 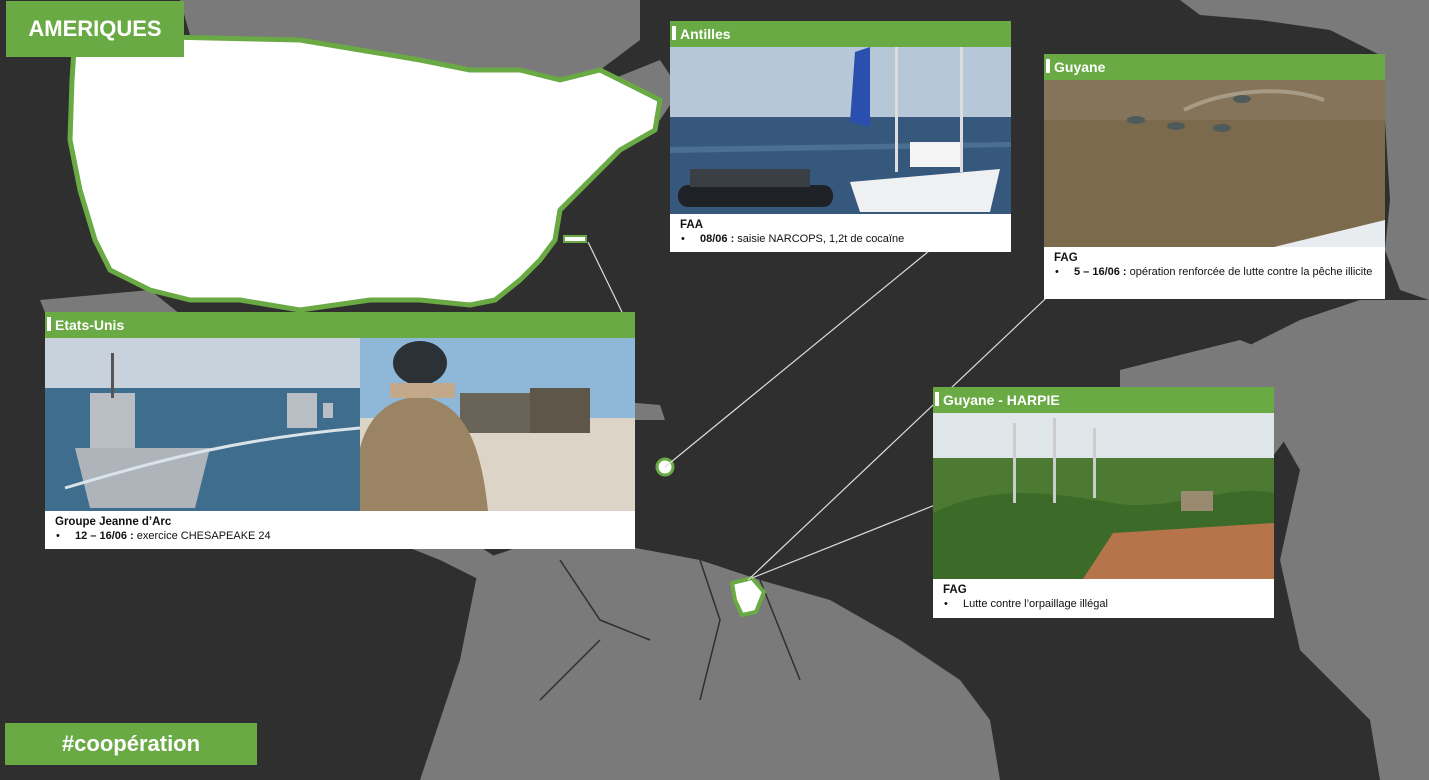 What do you see at coordinates (1103, 496) in the screenshot?
I see `deforested-mining-site-photo` at bounding box center [1103, 496].